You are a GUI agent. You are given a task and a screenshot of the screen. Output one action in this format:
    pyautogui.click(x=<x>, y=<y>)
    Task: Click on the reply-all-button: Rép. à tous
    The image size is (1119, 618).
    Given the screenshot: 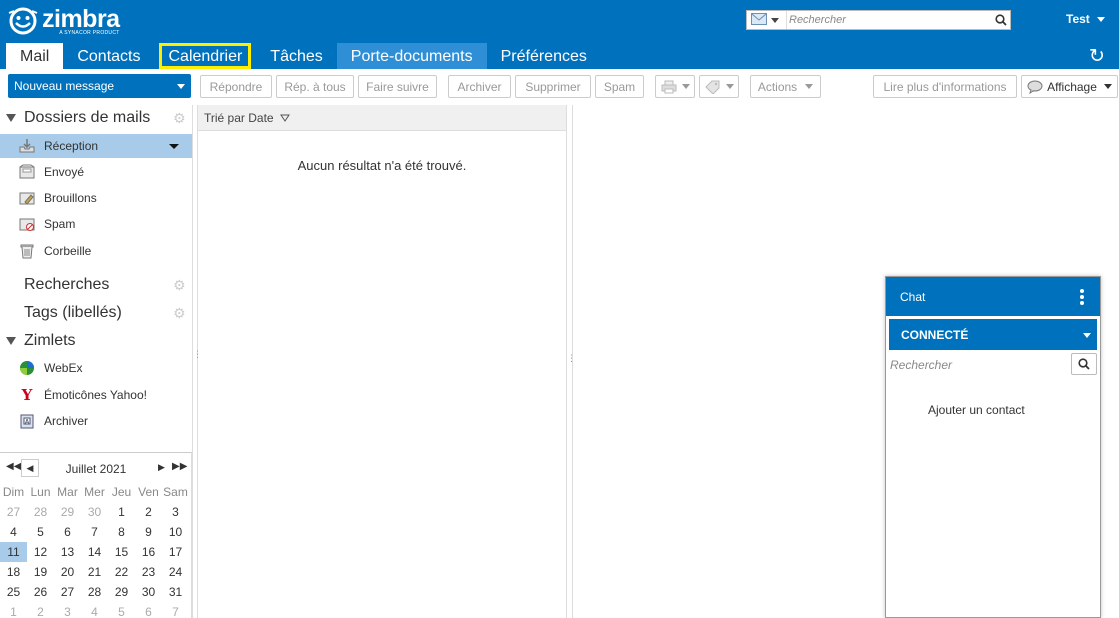 What is the action you would take?
    pyautogui.click(x=315, y=86)
    